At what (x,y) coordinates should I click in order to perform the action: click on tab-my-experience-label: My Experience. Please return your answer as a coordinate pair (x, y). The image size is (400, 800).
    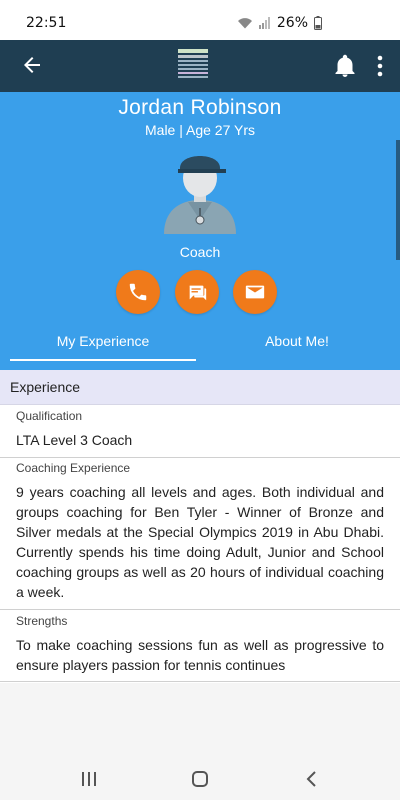
    Looking at the image, I should click on (103, 341).